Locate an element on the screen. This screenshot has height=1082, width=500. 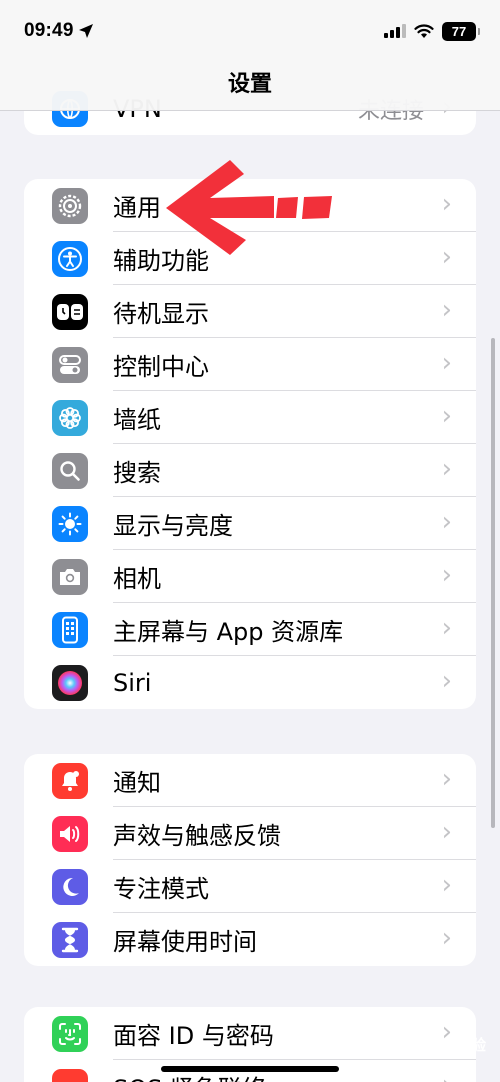
settings-row-label: 搜索 is located at coordinates (137, 473).